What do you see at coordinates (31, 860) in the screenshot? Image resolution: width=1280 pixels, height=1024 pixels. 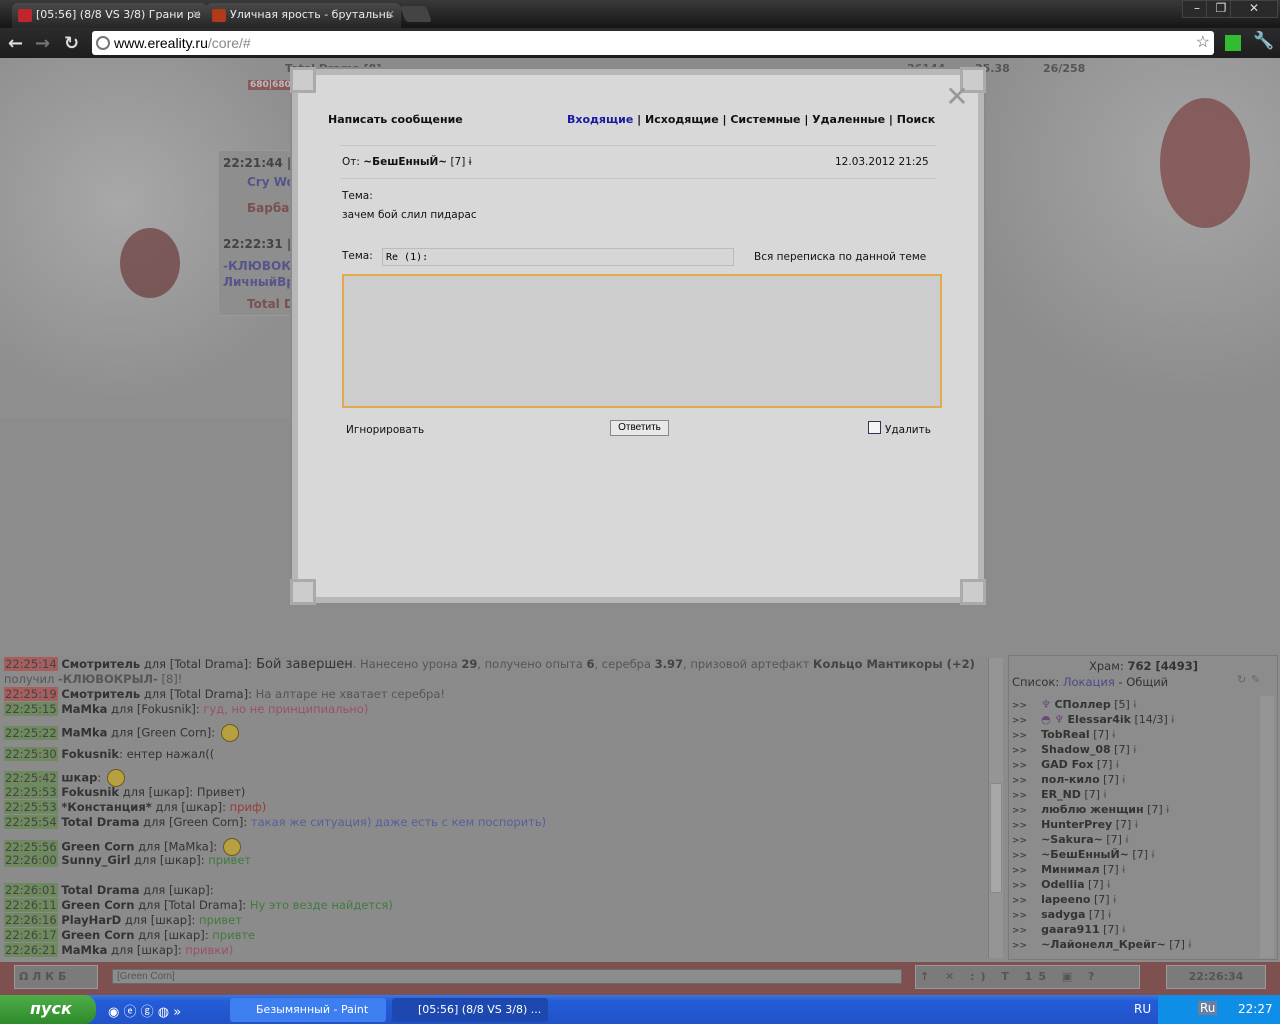 I see `message-time: 22:26:00` at bounding box center [31, 860].